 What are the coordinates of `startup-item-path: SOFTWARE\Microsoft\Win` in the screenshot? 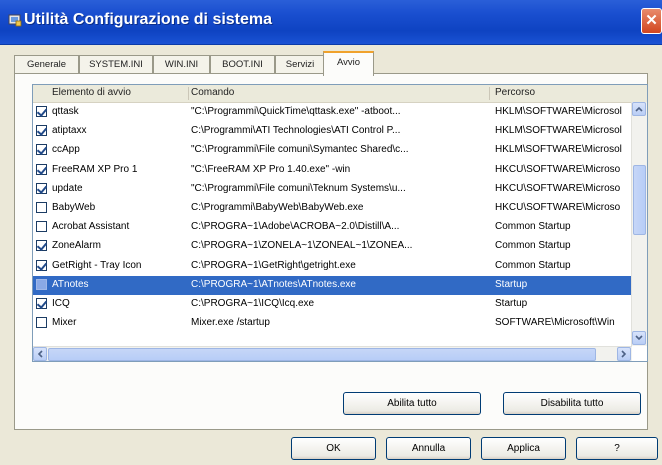 It's located at (555, 323).